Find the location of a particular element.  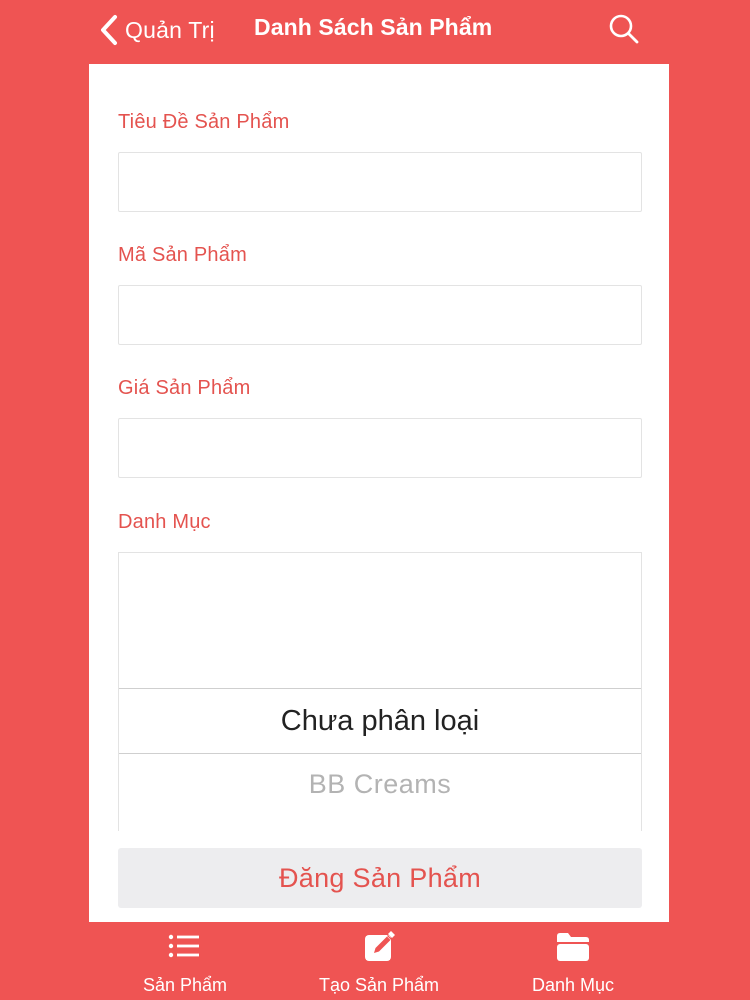

edit-icon is located at coordinates (379, 947).